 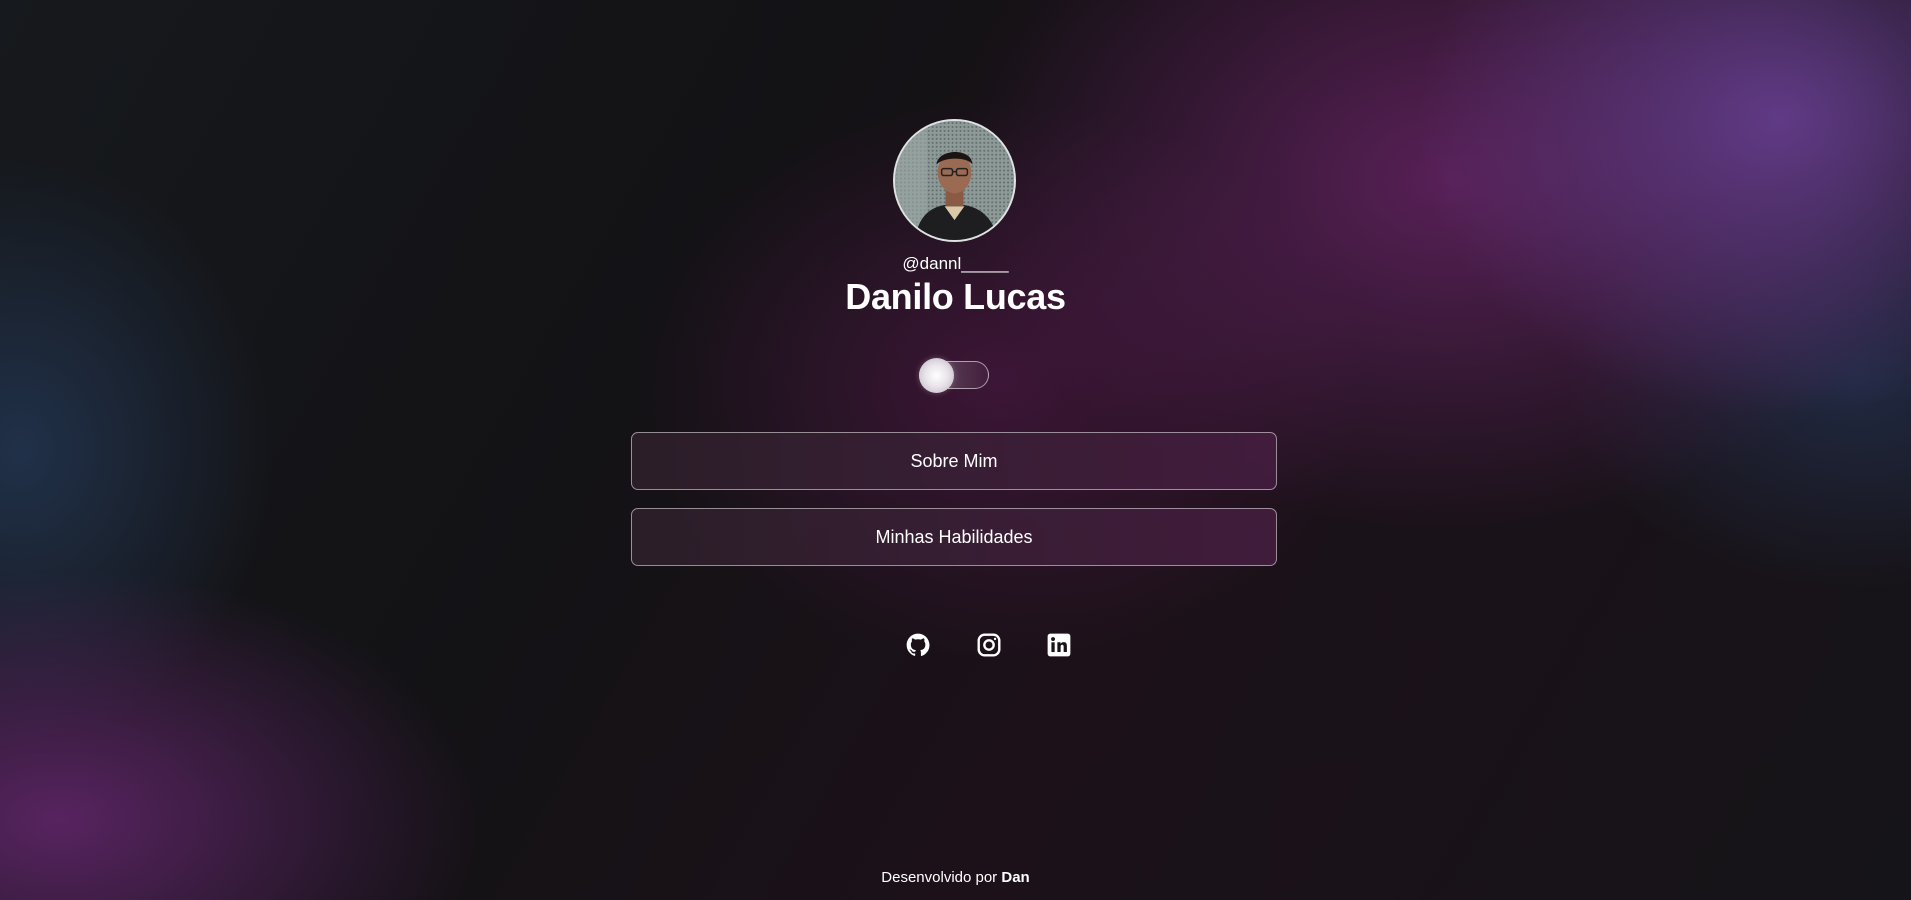 What do you see at coordinates (954, 537) in the screenshot?
I see `skills-button: Minhas Habilidades` at bounding box center [954, 537].